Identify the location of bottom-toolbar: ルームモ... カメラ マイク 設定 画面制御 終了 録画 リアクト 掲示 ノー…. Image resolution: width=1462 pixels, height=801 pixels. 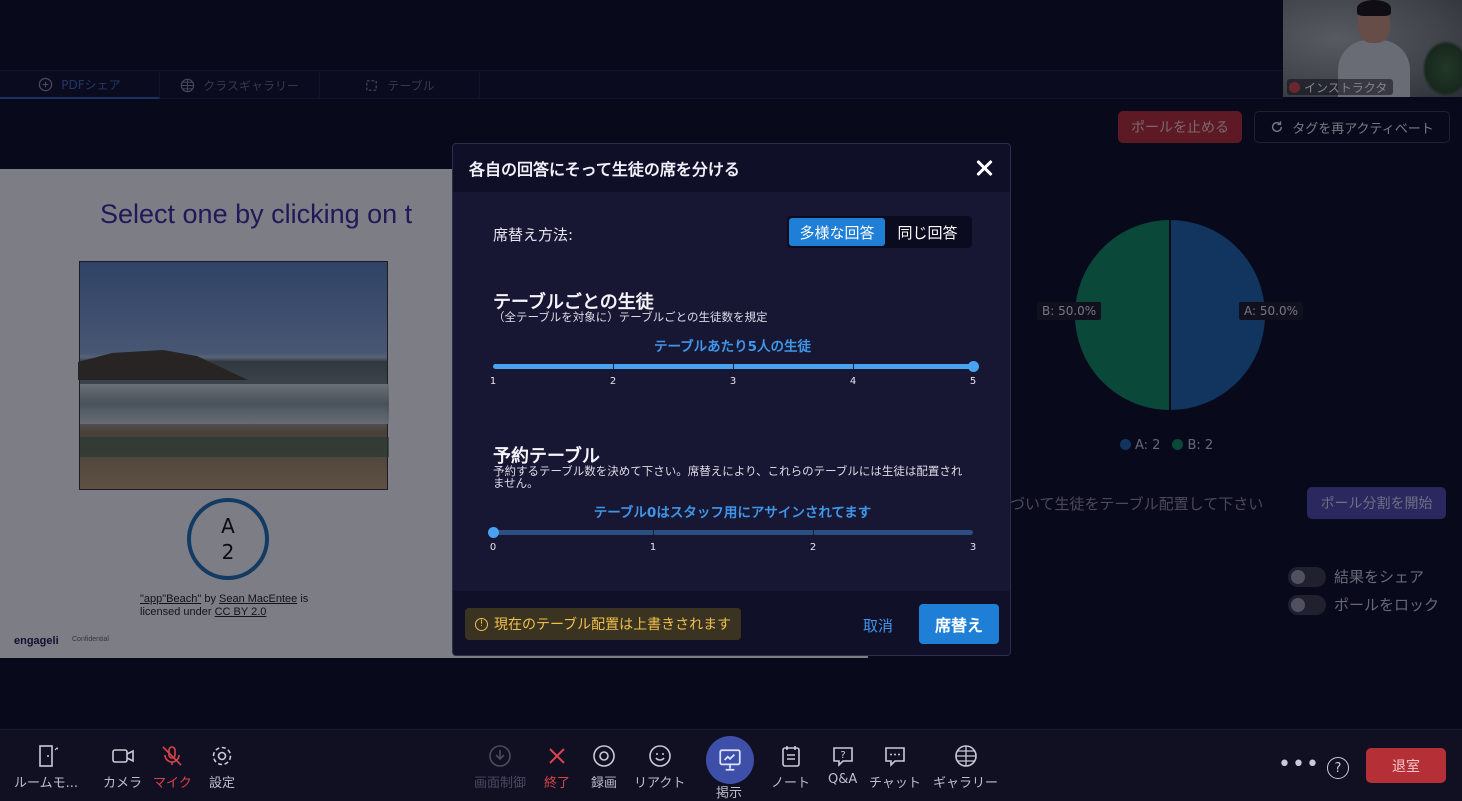
(731, 765).